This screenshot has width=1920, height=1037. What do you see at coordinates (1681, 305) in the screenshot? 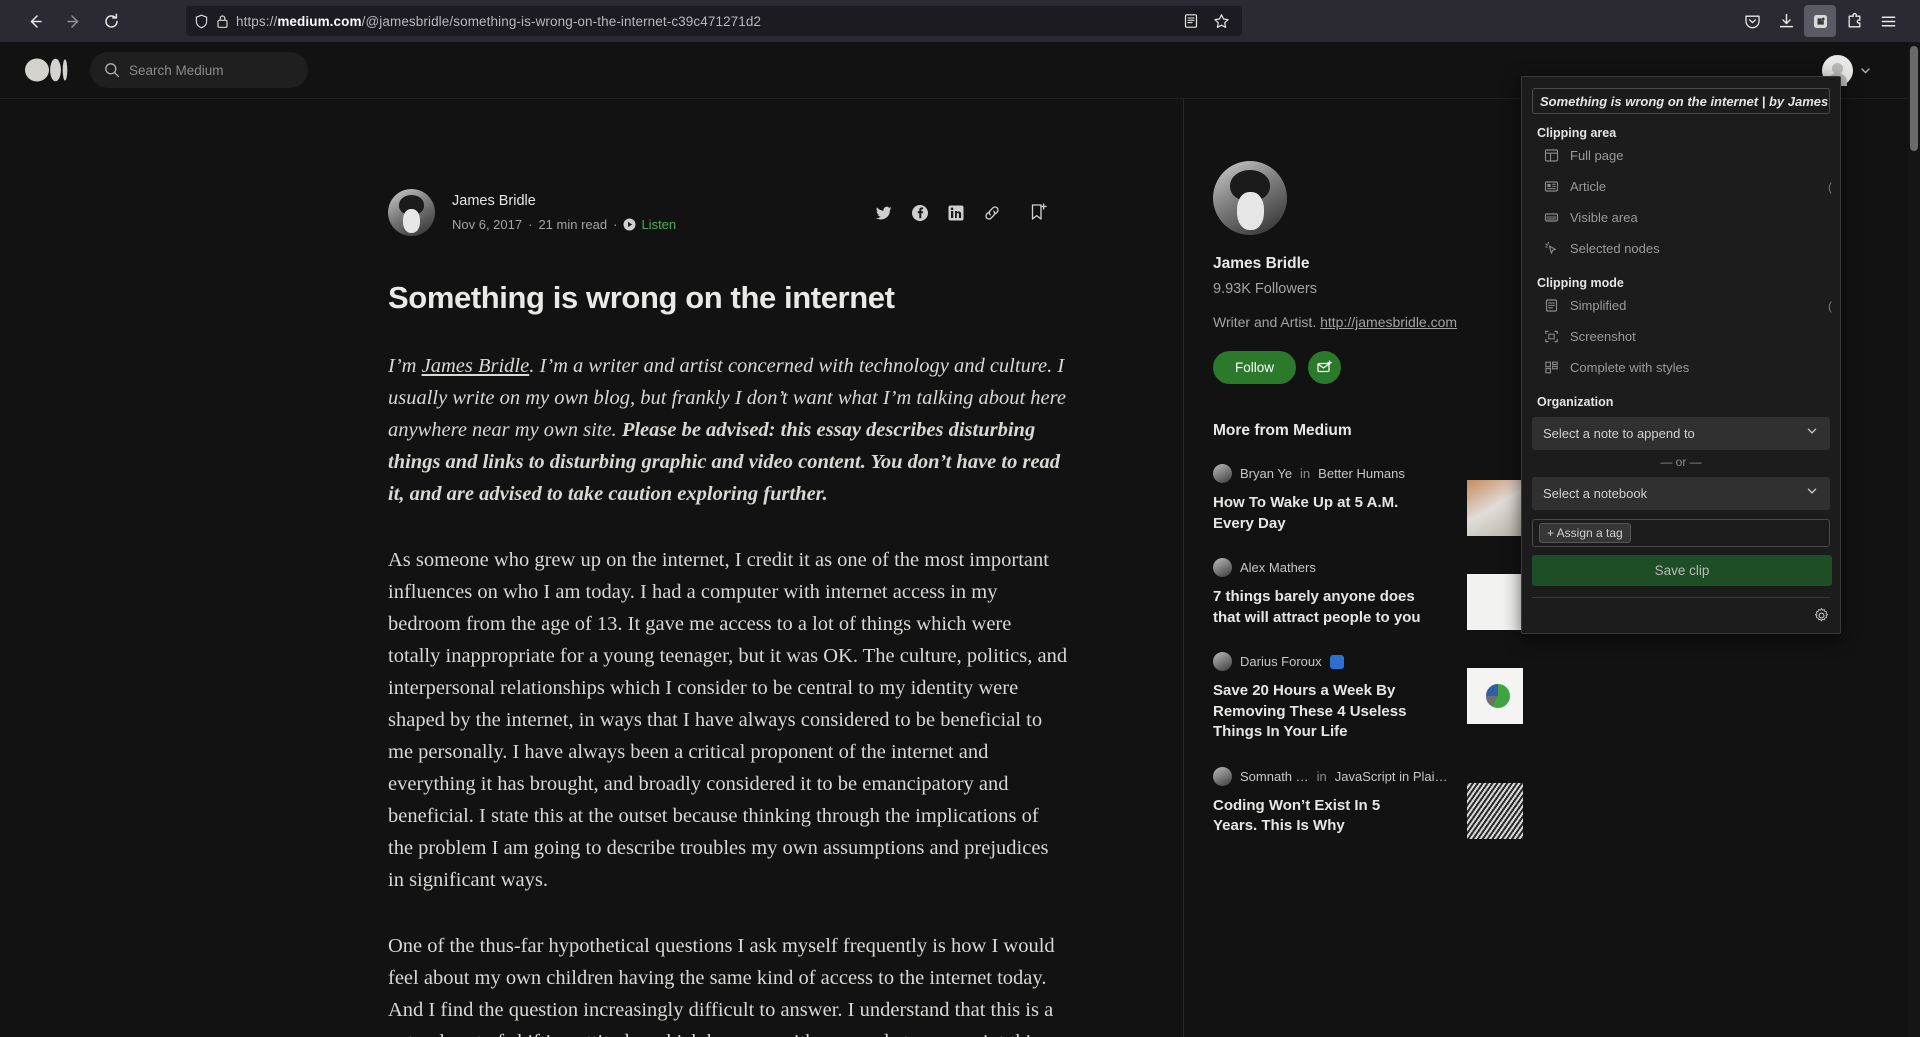
I see `clip-mode-simplified: Simplified (` at bounding box center [1681, 305].